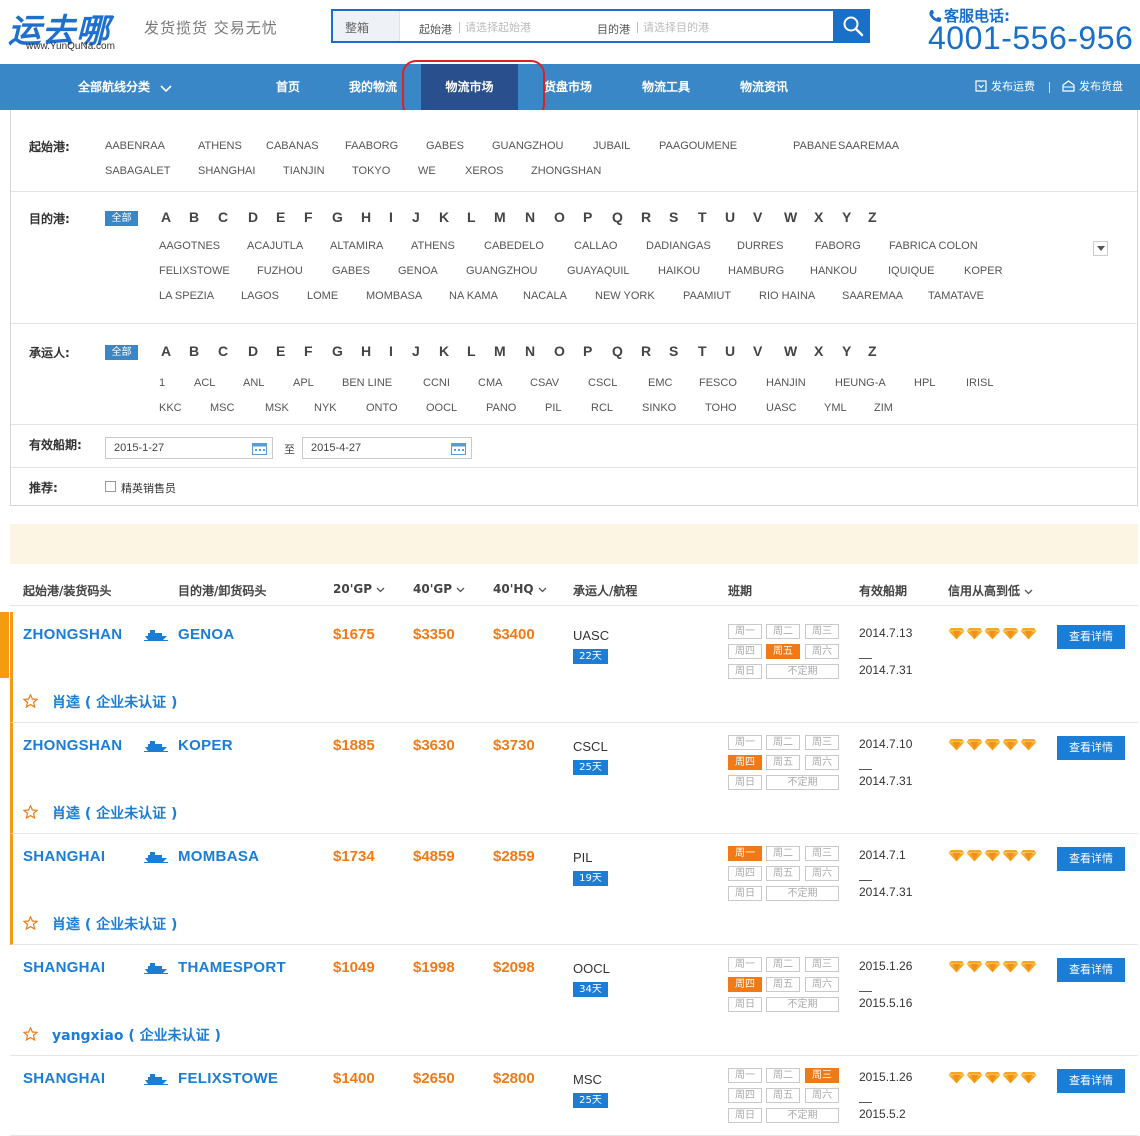 This screenshot has width=1140, height=1136. What do you see at coordinates (790, 351) in the screenshot?
I see `carrier-letter-w: W` at bounding box center [790, 351].